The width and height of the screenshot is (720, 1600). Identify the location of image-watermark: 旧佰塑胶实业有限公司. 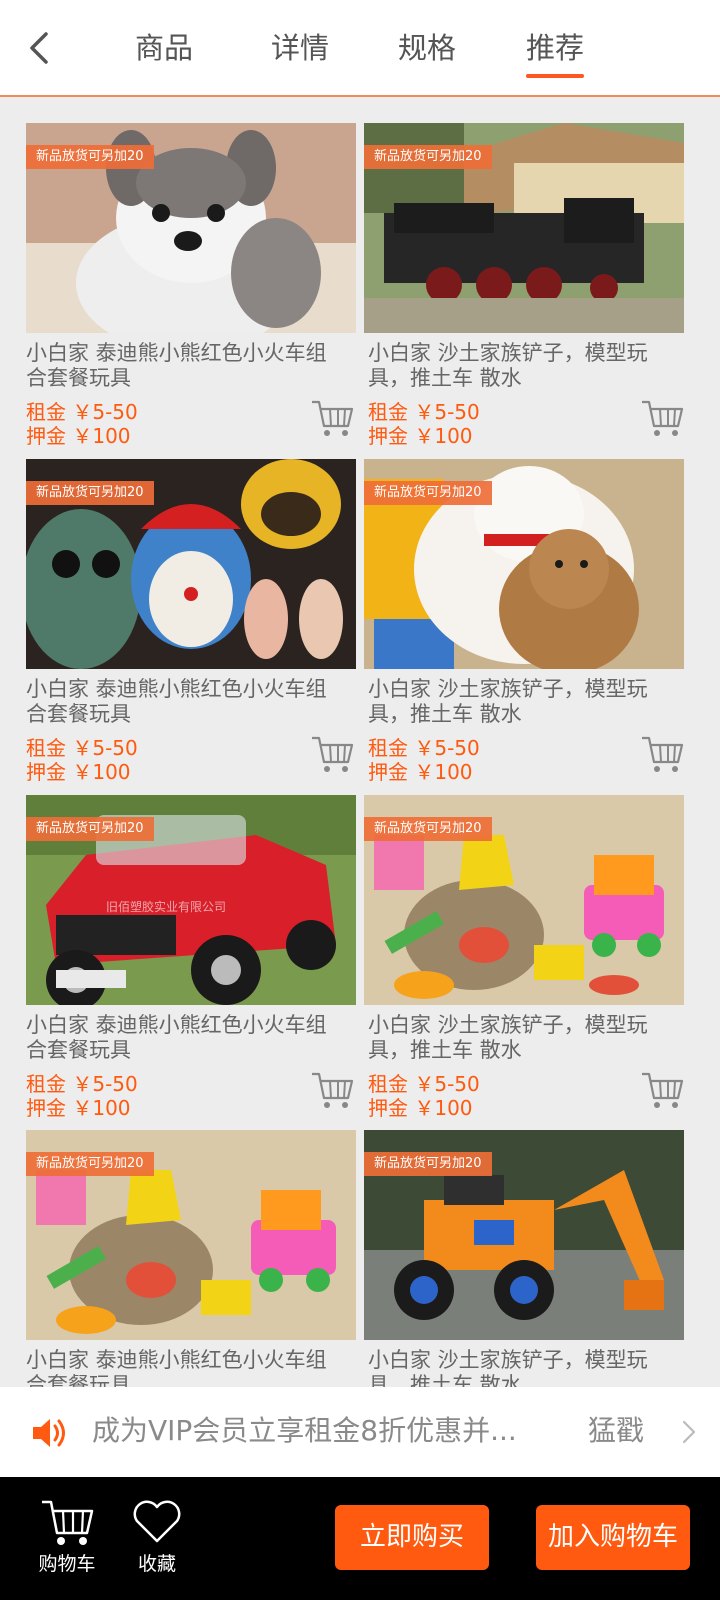
(166, 907).